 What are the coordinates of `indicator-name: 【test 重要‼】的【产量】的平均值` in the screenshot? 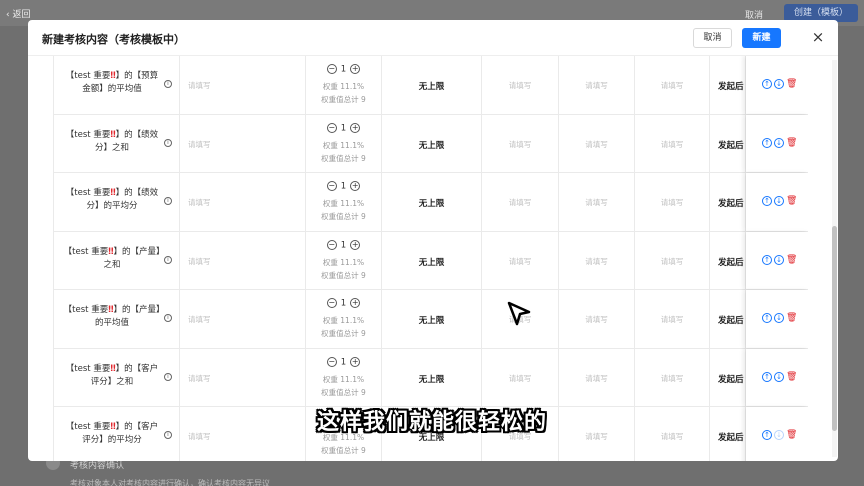 It's located at (112, 317).